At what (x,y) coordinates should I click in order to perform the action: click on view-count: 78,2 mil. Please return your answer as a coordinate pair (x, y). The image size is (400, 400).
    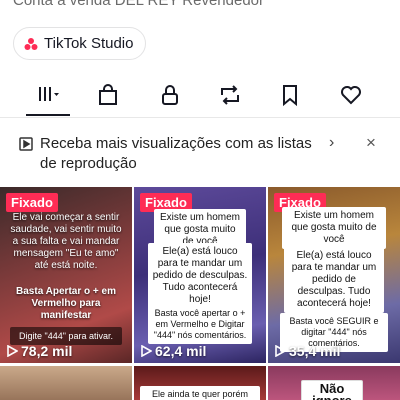
    Looking at the image, I should click on (39, 351).